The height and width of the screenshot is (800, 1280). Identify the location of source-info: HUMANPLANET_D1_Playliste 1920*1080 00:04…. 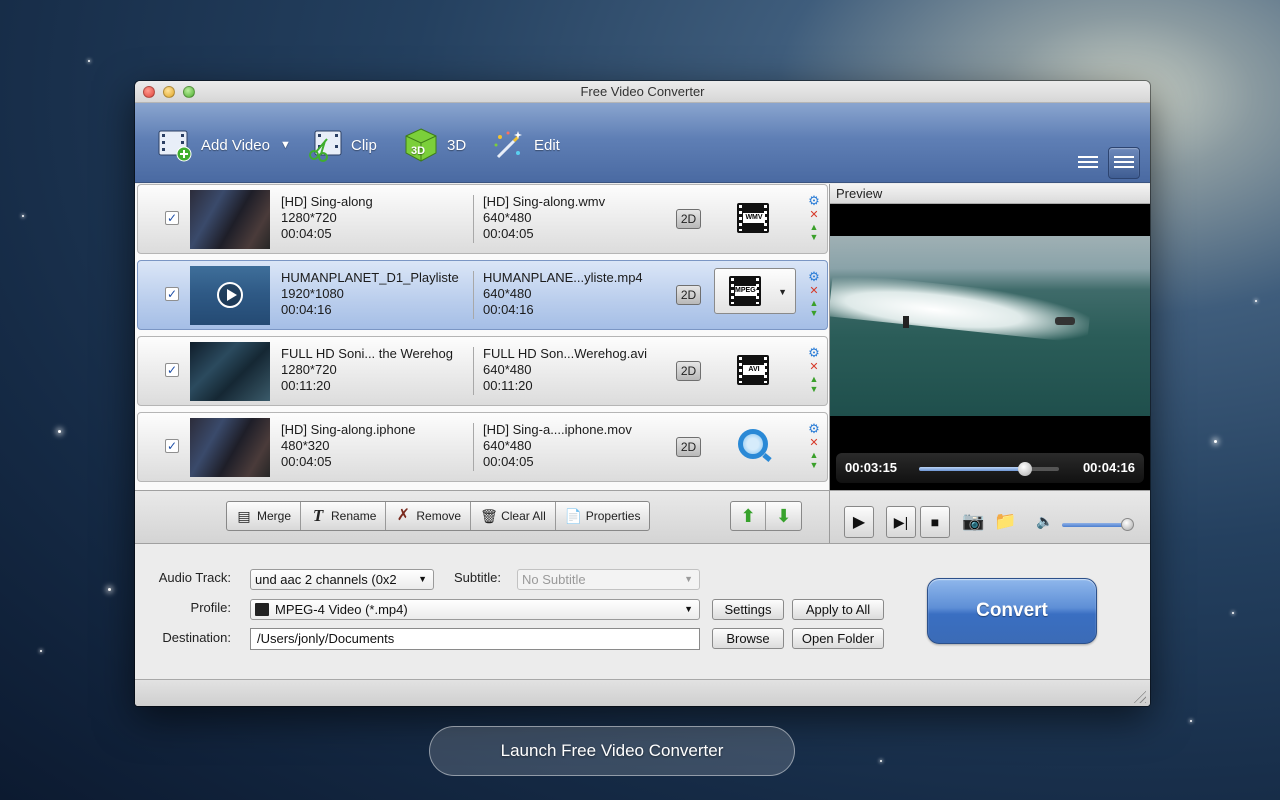
(370, 294).